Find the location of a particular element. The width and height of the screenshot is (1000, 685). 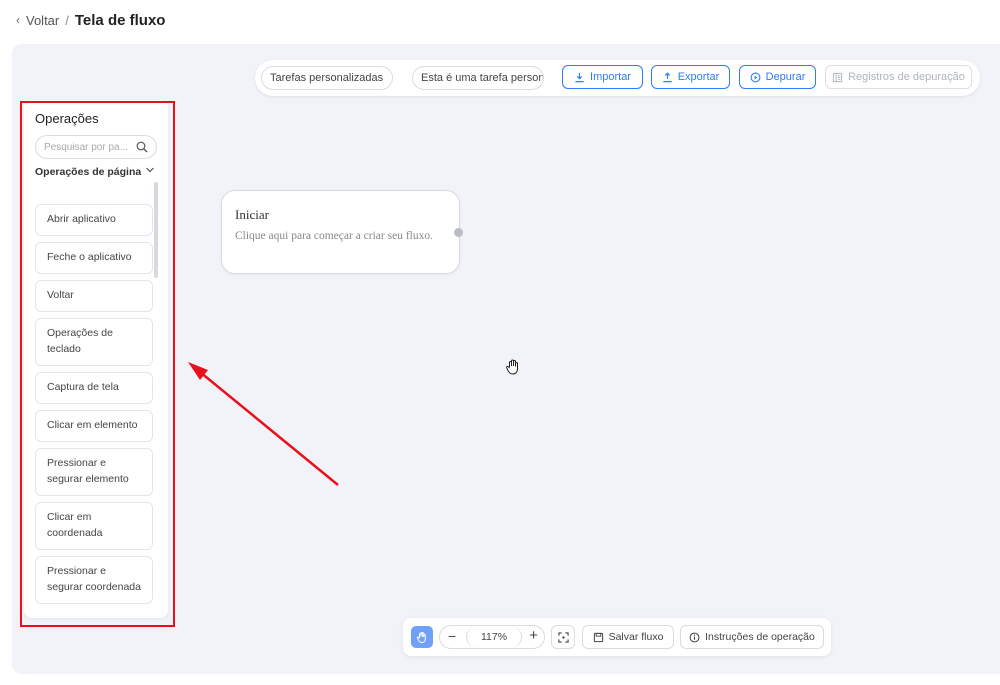

export-label: Exportar is located at coordinates (698, 77).